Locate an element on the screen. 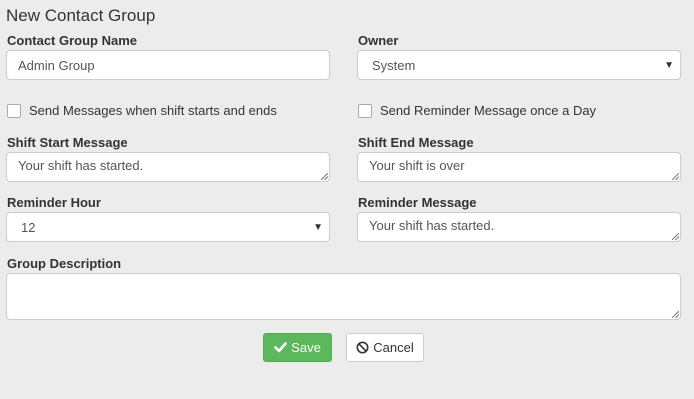 The height and width of the screenshot is (399, 694). send-reminder-daily-checkbox is located at coordinates (365, 110).